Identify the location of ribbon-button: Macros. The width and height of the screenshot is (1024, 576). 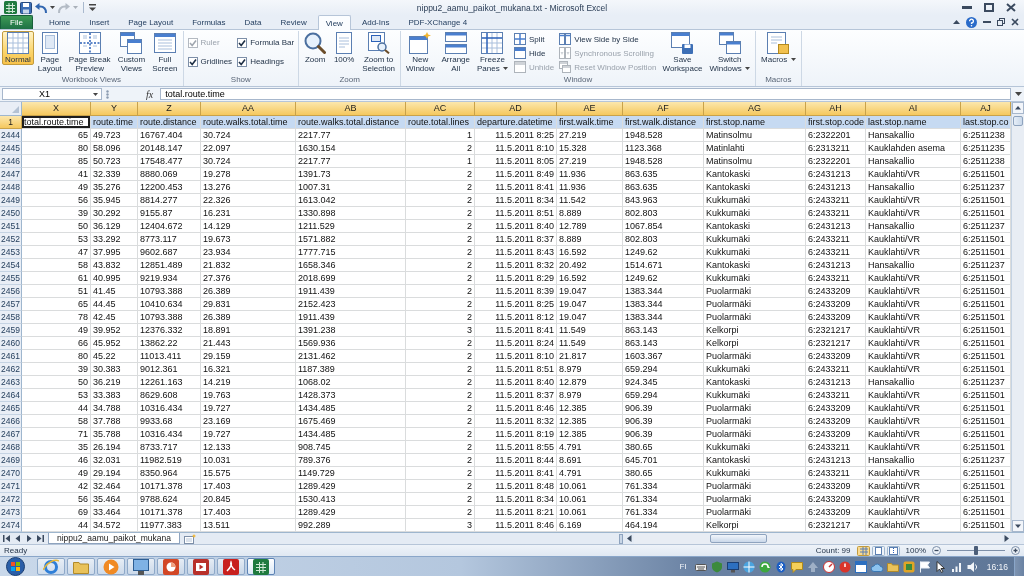
(778, 48).